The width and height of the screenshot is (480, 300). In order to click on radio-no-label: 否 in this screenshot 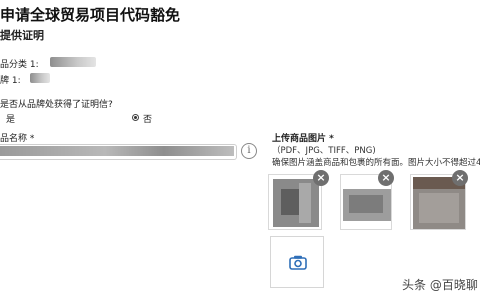, I will do `click(148, 120)`.